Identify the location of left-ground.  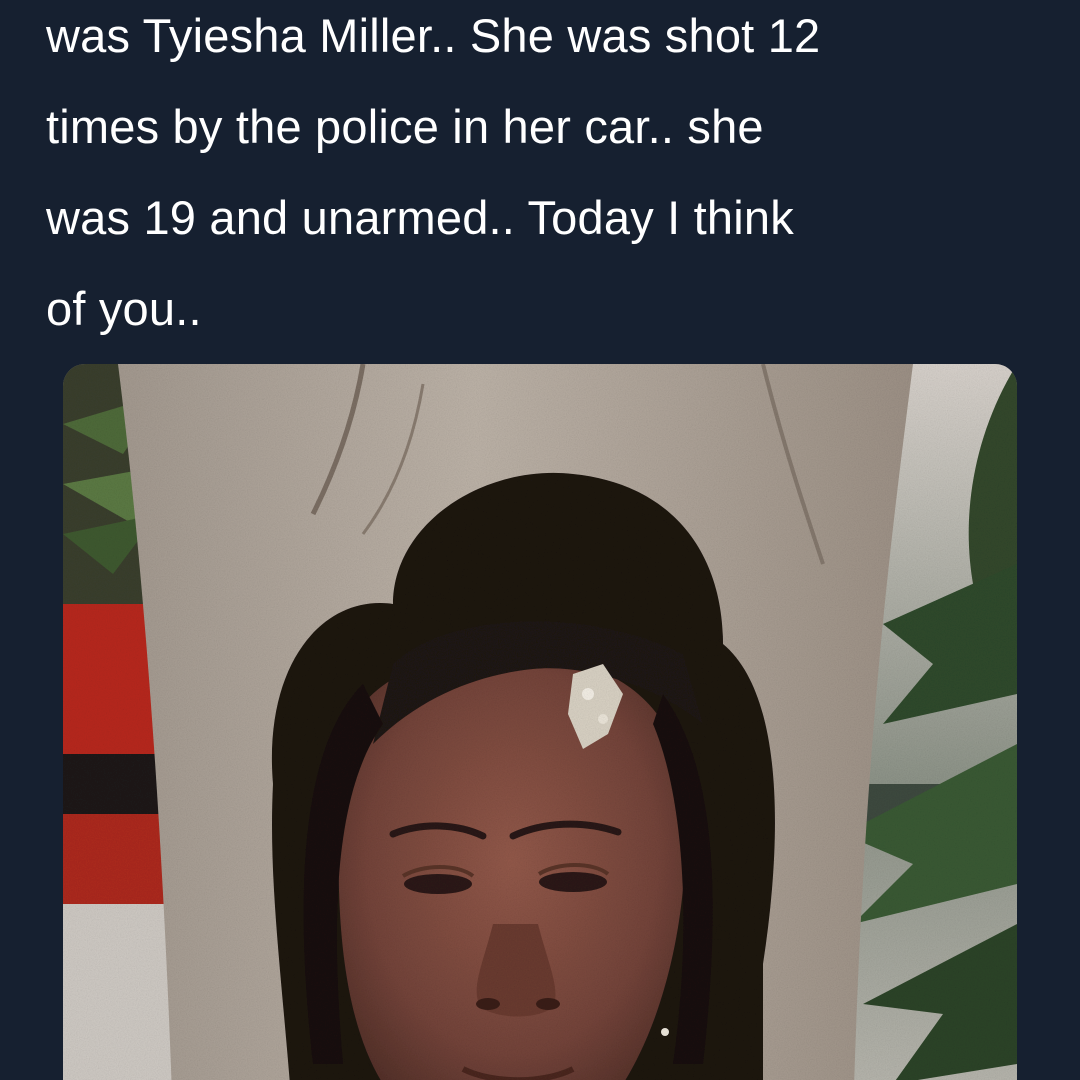
(118, 992).